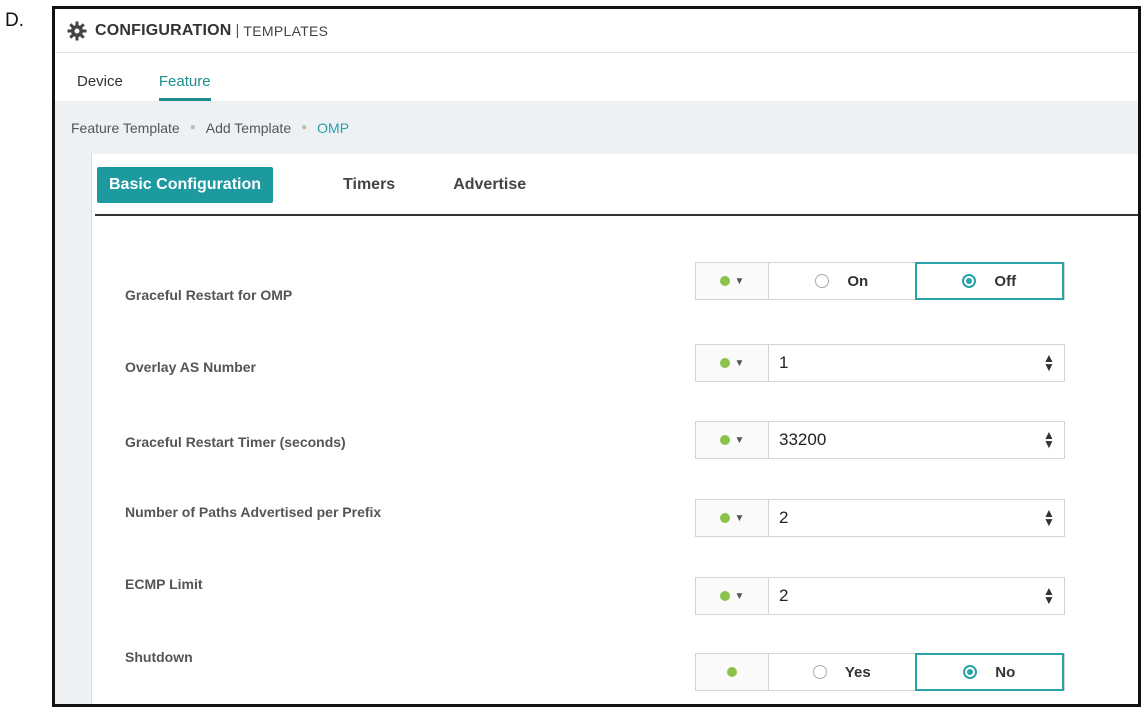 This screenshot has width=1147, height=713. I want to click on paths-advertised-field: ▼ 2 ▲ ▼, so click(880, 518).